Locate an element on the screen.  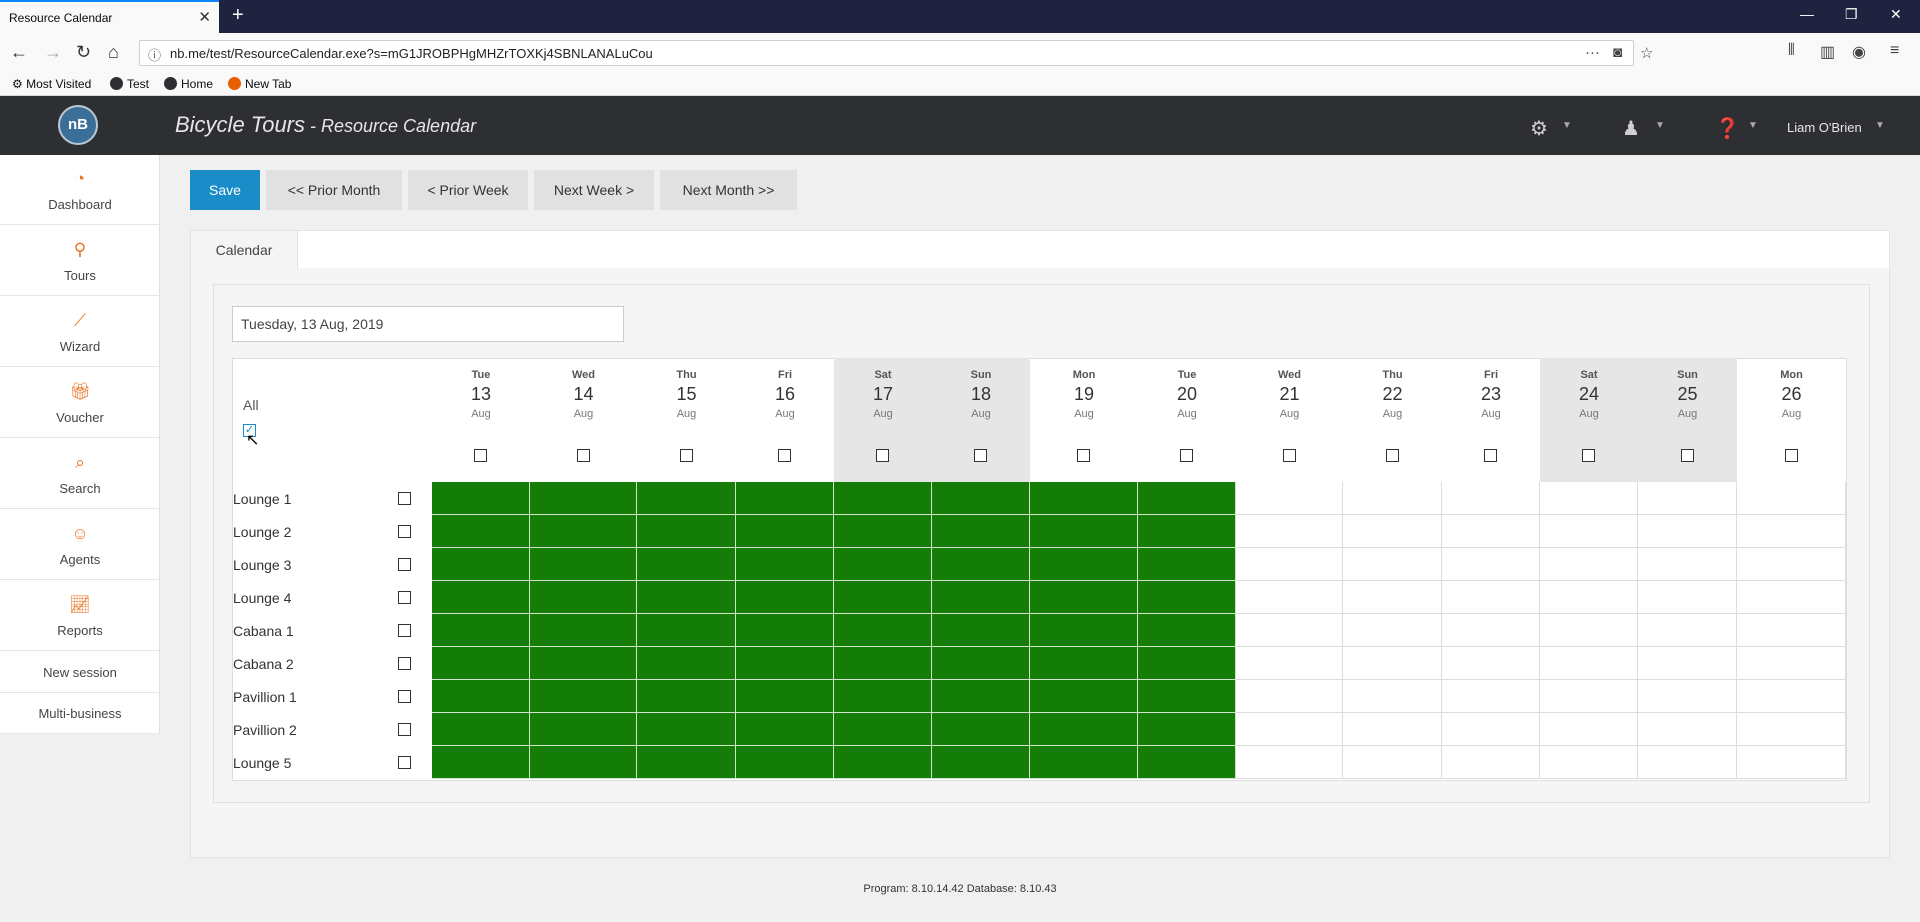
sidebar-icon: ▥ is located at coordinates (1827, 52).